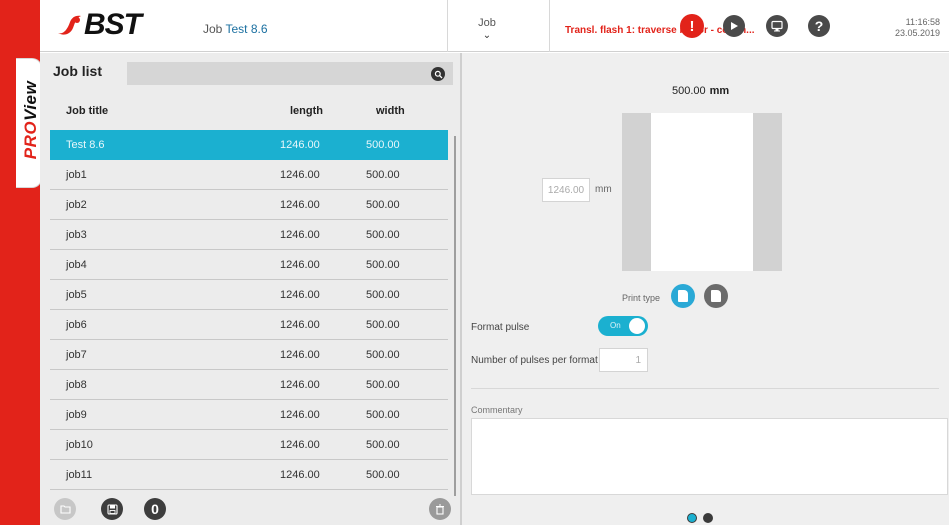 The image size is (949, 525). I want to click on save-job-button, so click(112, 509).